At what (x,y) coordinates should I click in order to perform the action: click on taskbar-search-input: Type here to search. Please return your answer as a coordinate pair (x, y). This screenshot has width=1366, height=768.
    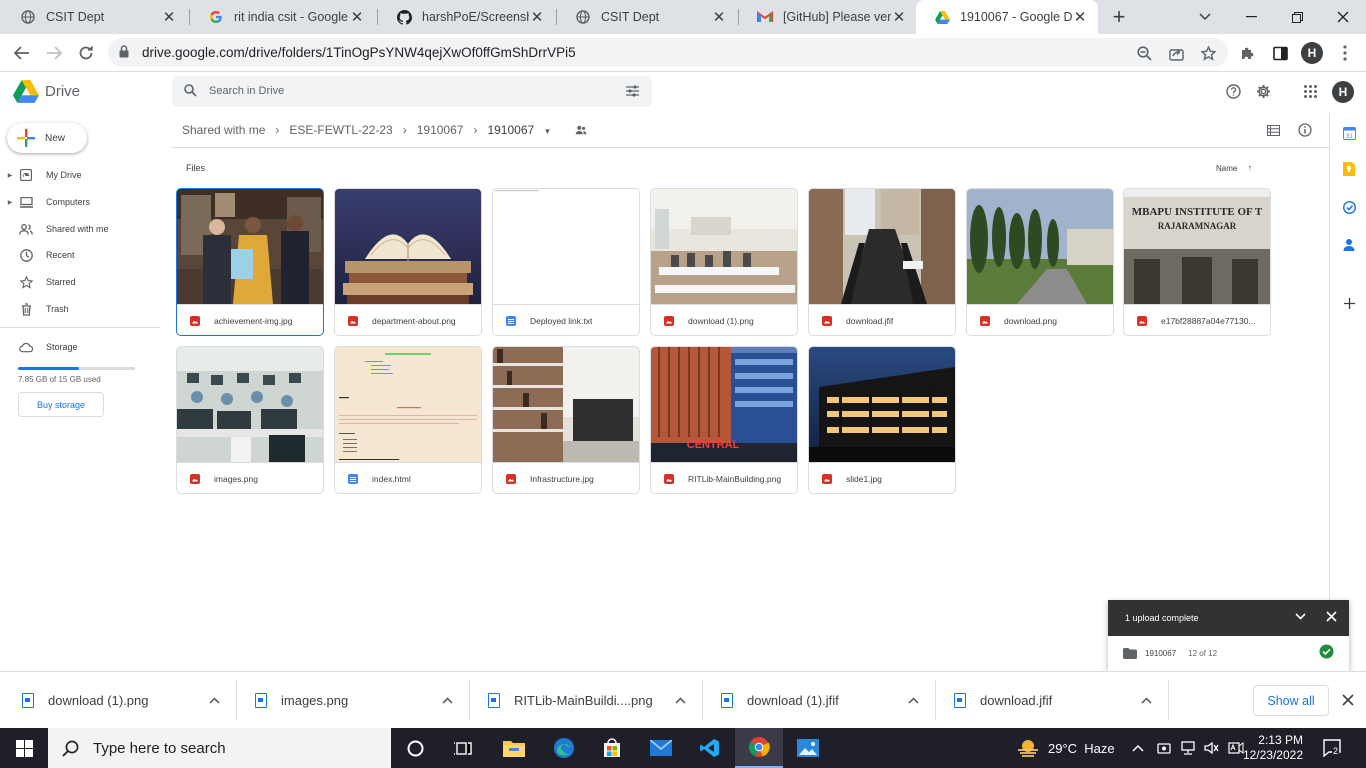
    Looking at the image, I should click on (219, 748).